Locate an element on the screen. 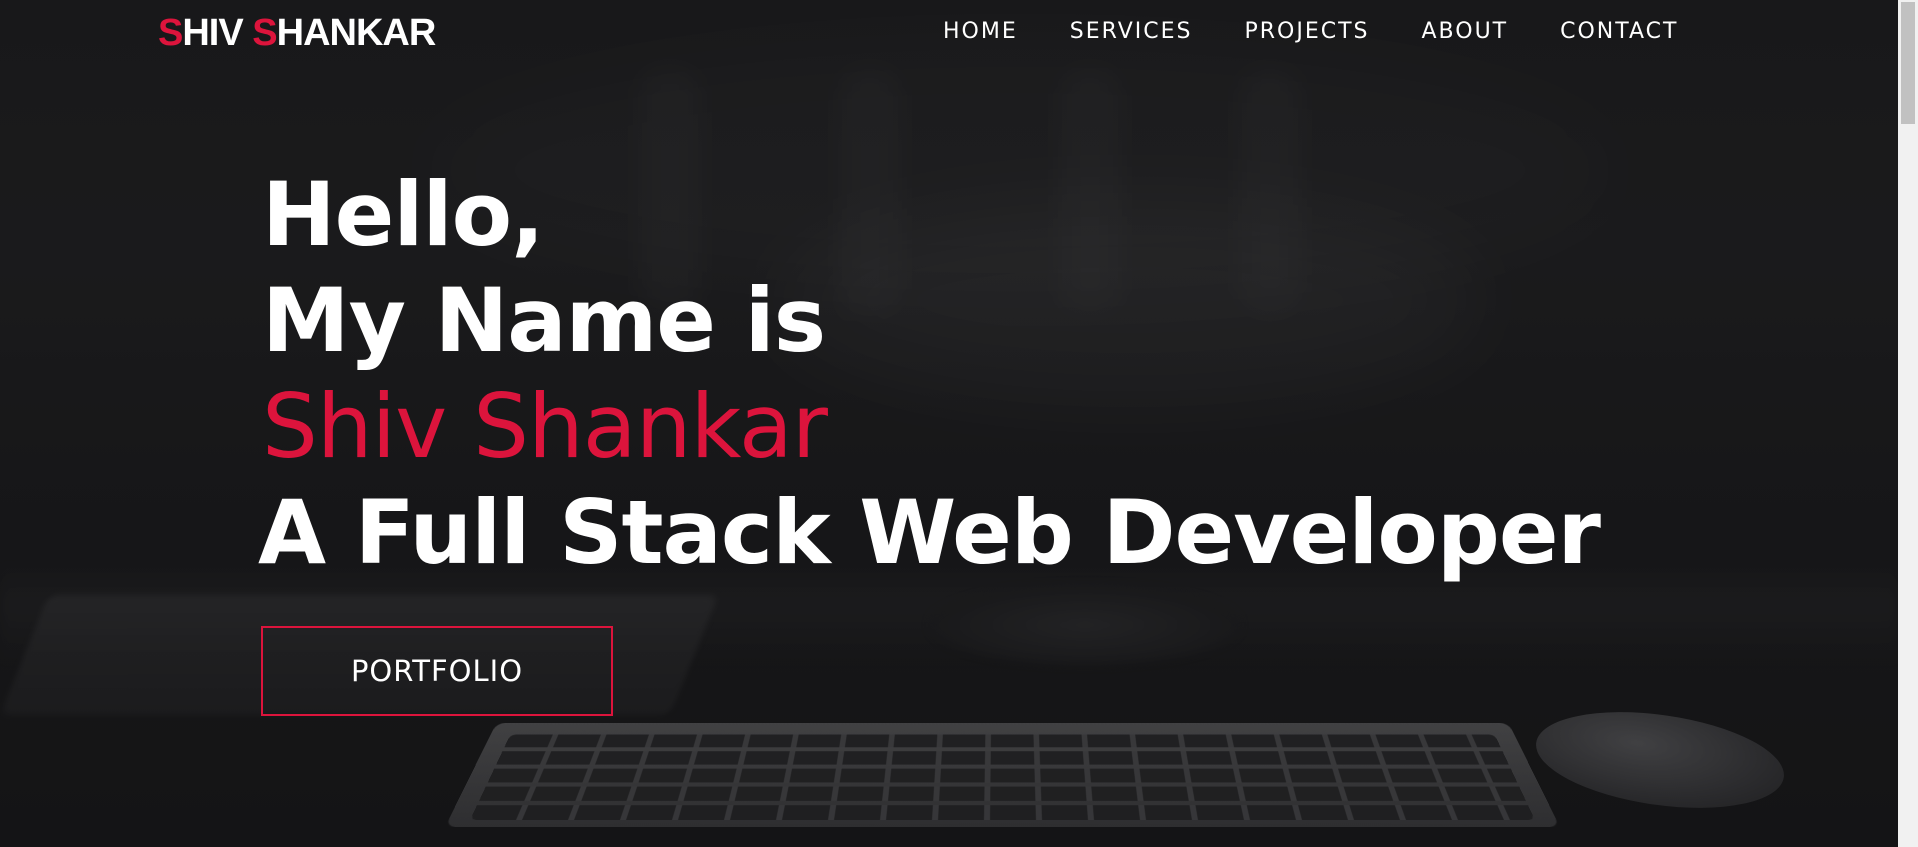  logo-initial-last: S is located at coordinates (264, 33).